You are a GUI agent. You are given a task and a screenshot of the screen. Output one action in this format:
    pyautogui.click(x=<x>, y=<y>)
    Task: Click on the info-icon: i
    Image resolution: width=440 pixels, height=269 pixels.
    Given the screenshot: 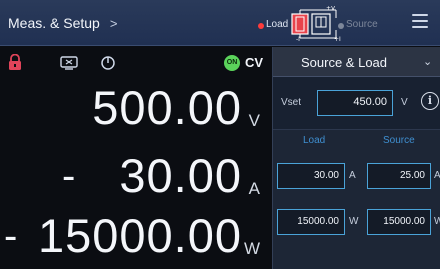 What is the action you would take?
    pyautogui.click(x=430, y=101)
    